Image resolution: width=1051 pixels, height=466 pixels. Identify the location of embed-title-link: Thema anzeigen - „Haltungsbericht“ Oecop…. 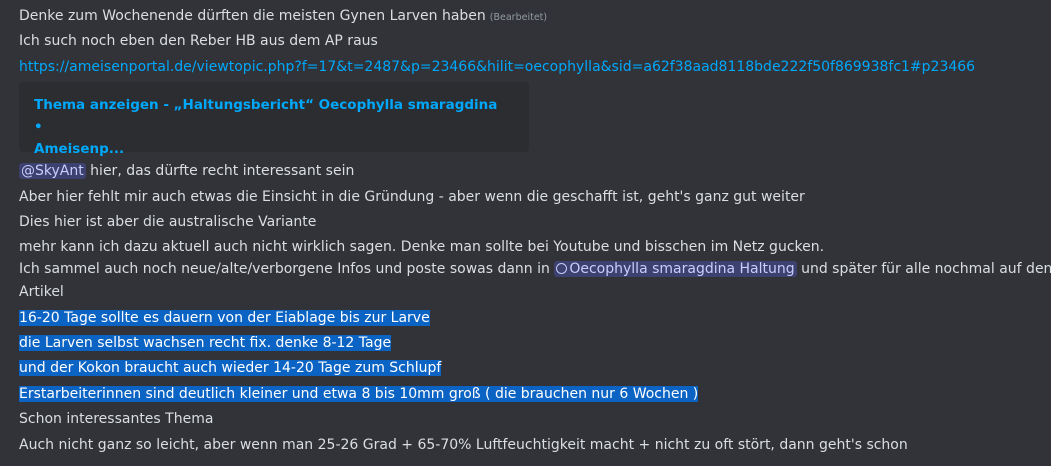
(269, 127).